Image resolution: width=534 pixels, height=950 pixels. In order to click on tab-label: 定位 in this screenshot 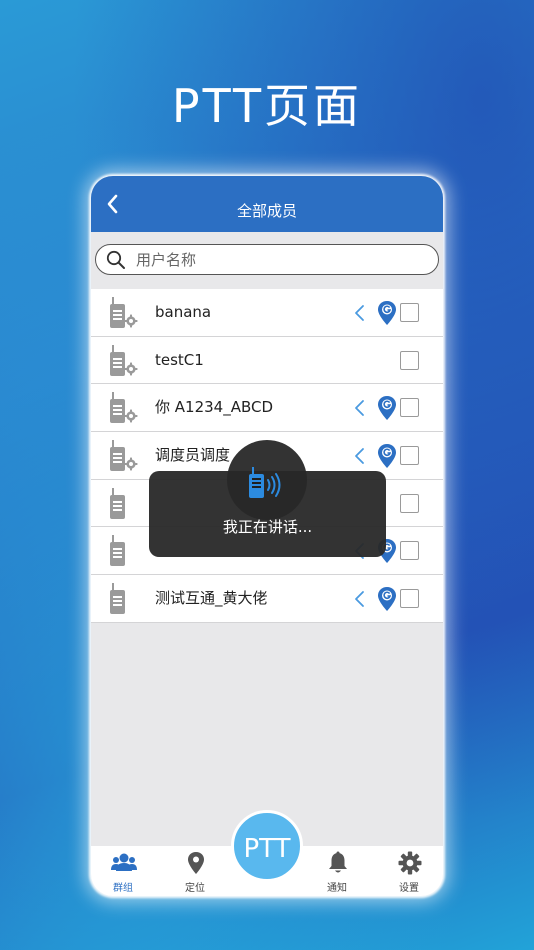, I will do `click(195, 888)`.